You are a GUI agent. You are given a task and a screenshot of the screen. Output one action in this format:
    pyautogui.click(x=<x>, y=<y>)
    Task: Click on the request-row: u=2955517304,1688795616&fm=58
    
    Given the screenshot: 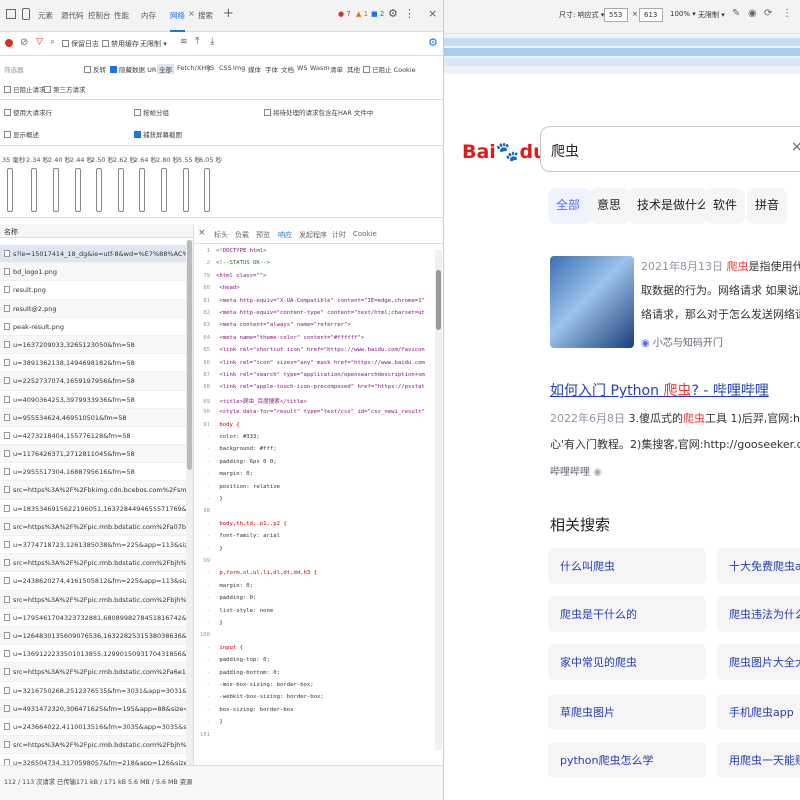 What is the action you would take?
    pyautogui.click(x=93, y=472)
    